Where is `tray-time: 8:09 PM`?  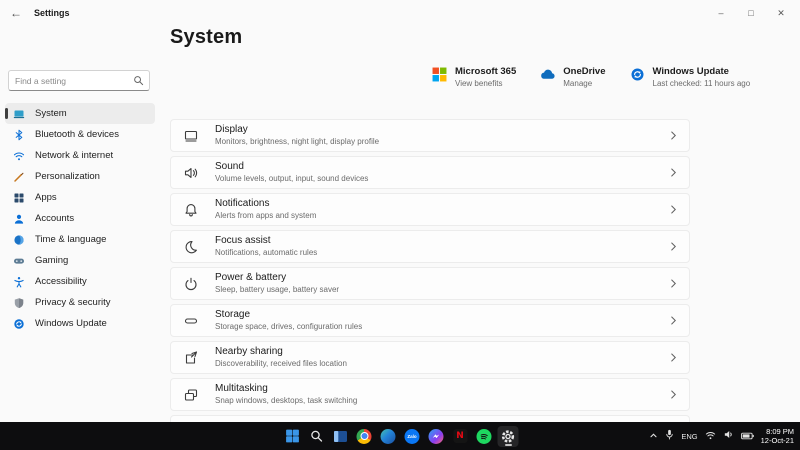 tray-time: 8:09 PM is located at coordinates (780, 431).